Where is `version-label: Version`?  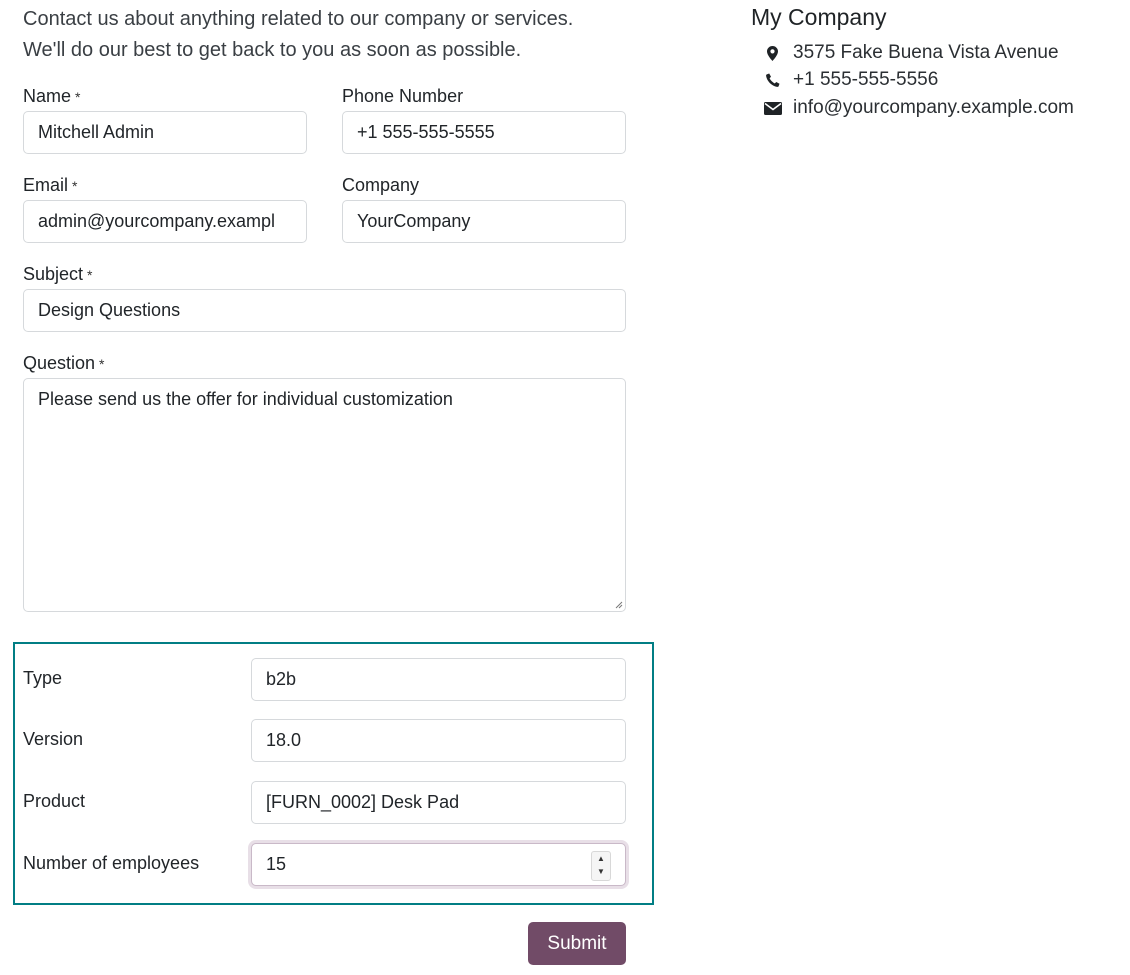 version-label: Version is located at coordinates (53, 739).